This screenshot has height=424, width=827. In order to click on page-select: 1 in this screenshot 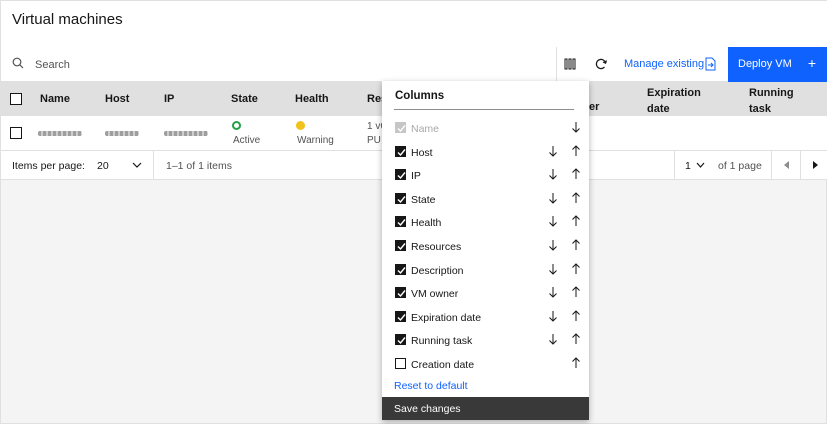, I will do `click(688, 166)`.